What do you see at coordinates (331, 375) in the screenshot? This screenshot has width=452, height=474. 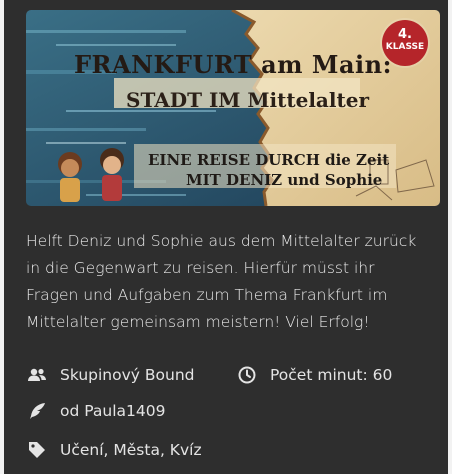 I see `meta-time-label: Počet minut: 60` at bounding box center [331, 375].